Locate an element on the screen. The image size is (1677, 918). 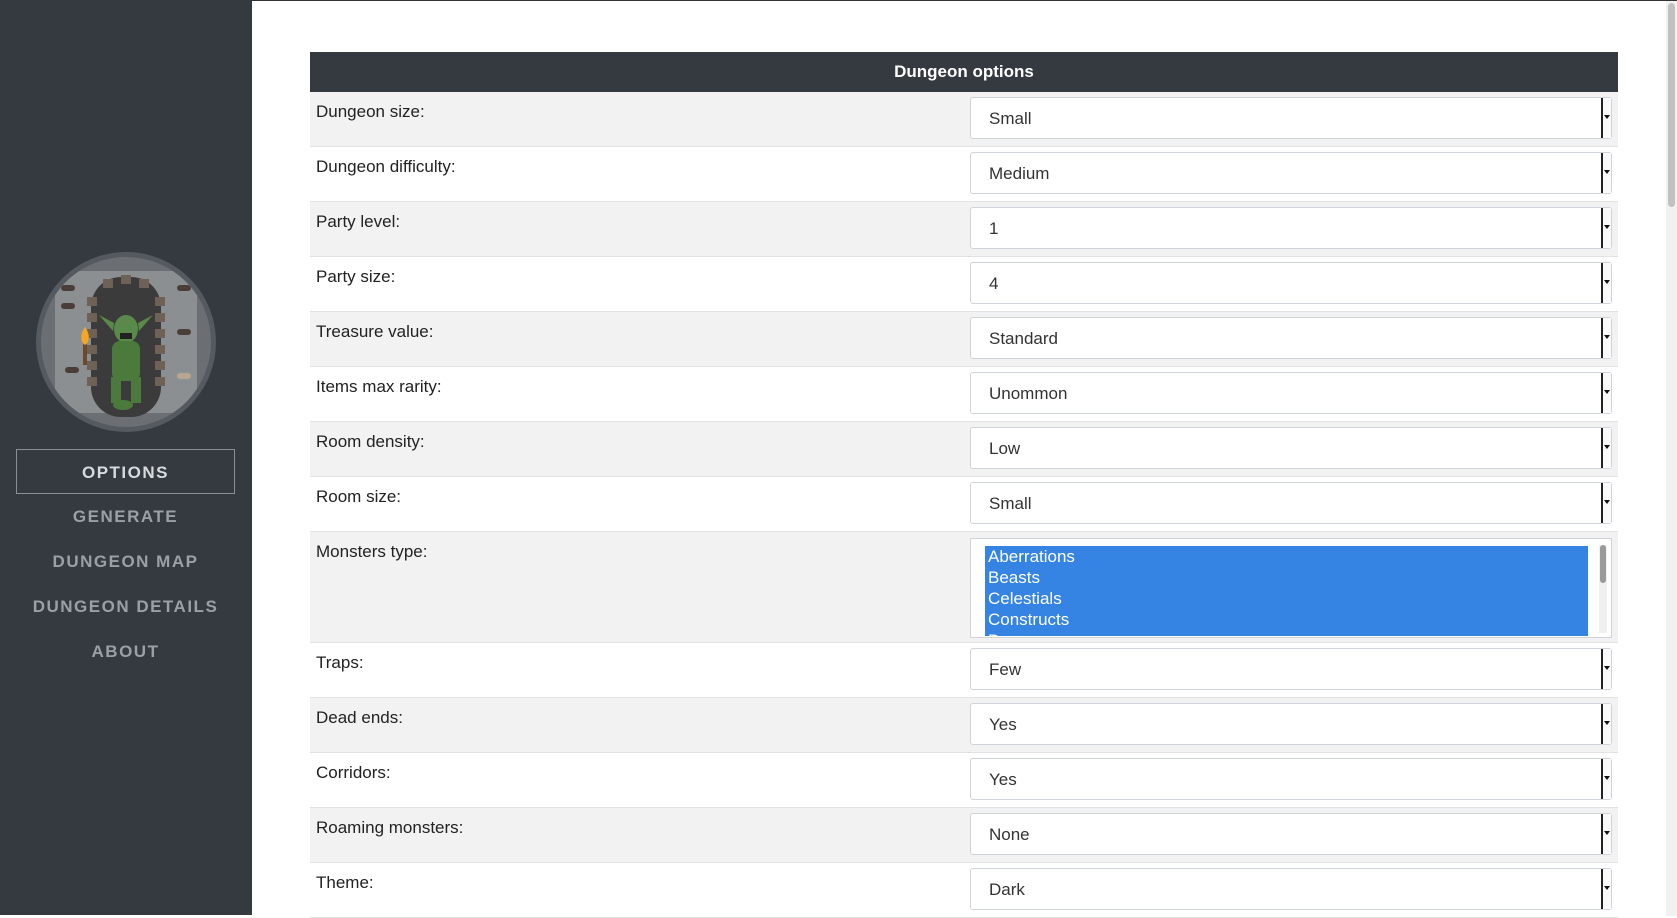
room-density-select: Low is located at coordinates (1291, 448).